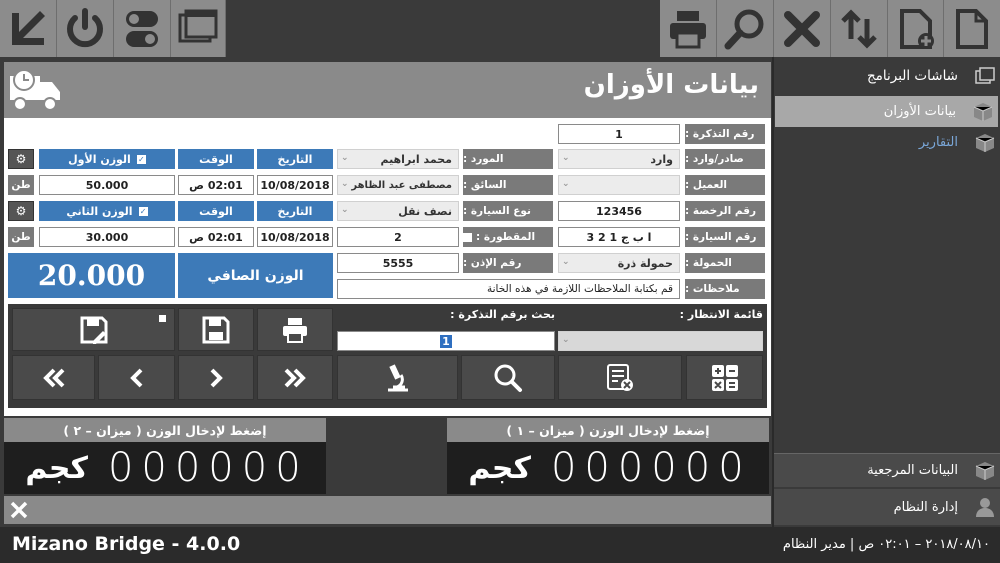 The width and height of the screenshot is (1000, 563). Describe the element at coordinates (295, 159) in the screenshot. I see `first-date-header: التاريخ` at that location.